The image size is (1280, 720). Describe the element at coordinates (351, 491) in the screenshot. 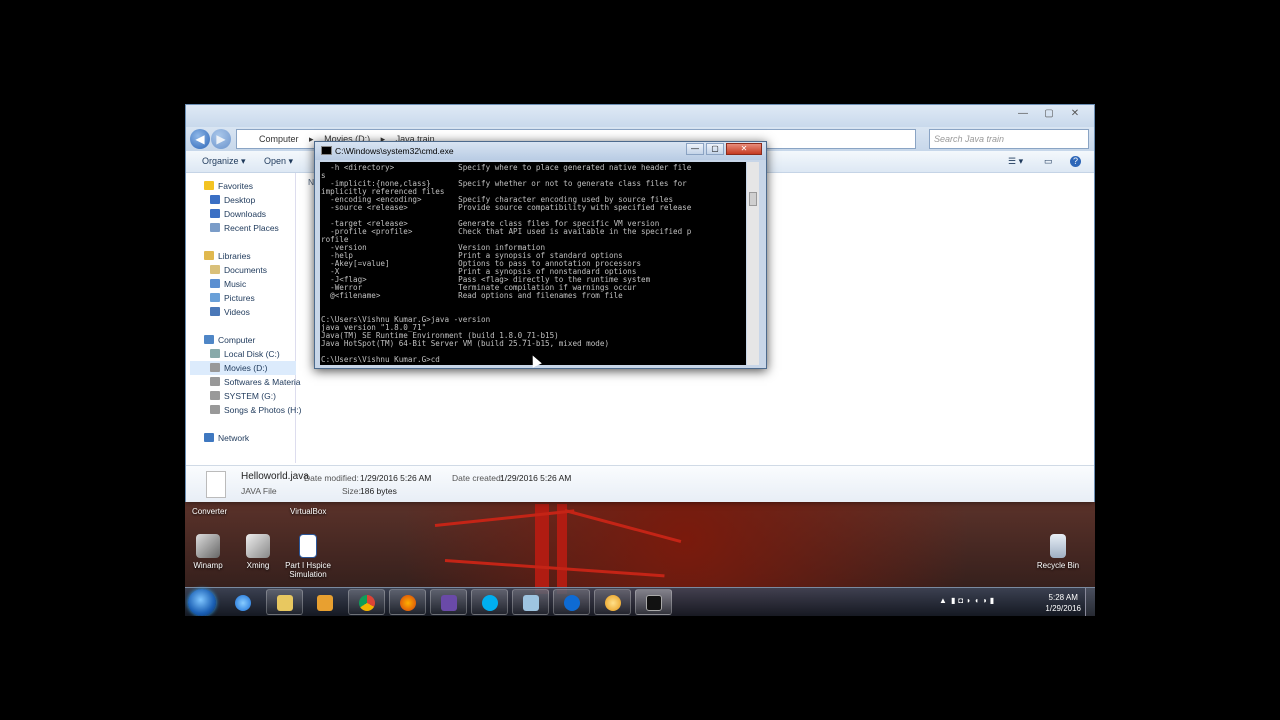

I see `size-label: Size:` at that location.